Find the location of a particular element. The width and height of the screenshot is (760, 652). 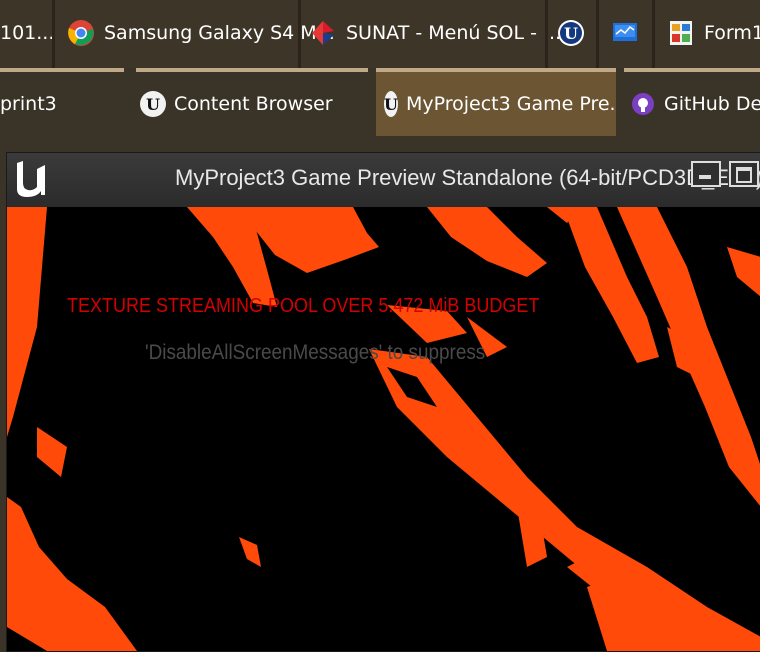

tab-github-desktop: GitHub Desk is located at coordinates (695, 104).